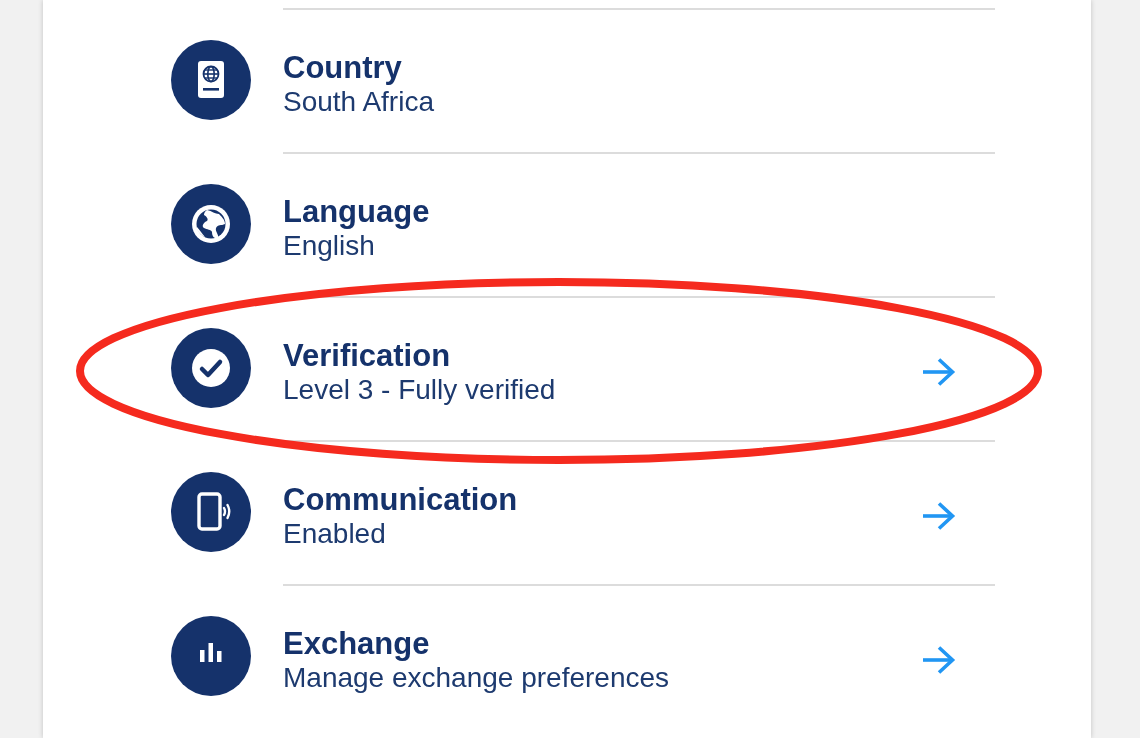  What do you see at coordinates (342, 67) in the screenshot?
I see `setting-title: Country` at bounding box center [342, 67].